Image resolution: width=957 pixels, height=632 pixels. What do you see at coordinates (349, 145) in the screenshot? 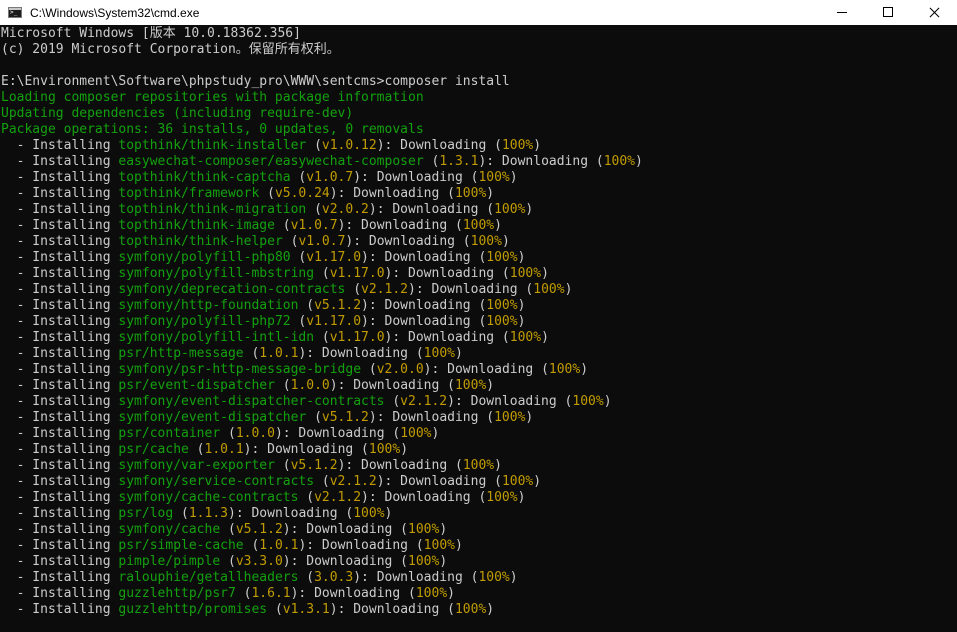
I see `package-version: v1.0.12` at bounding box center [349, 145].